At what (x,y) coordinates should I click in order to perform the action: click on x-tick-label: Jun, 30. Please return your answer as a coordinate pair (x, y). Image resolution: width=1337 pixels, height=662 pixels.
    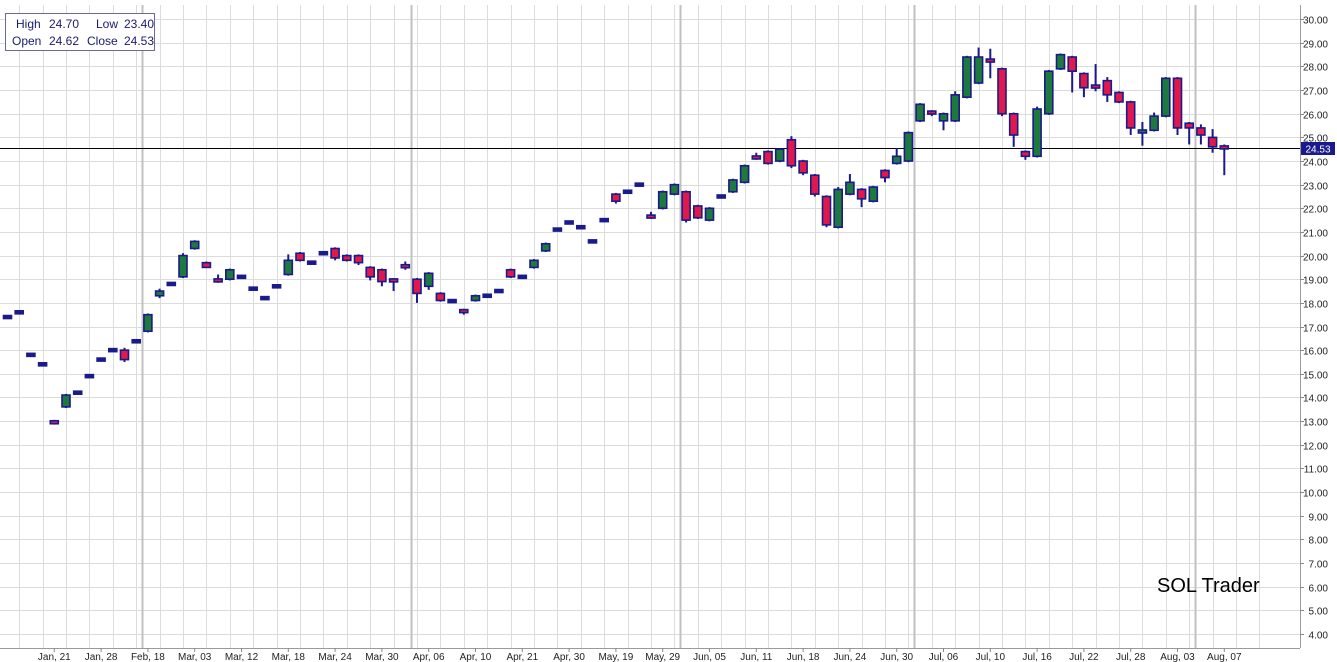
    Looking at the image, I should click on (896, 657).